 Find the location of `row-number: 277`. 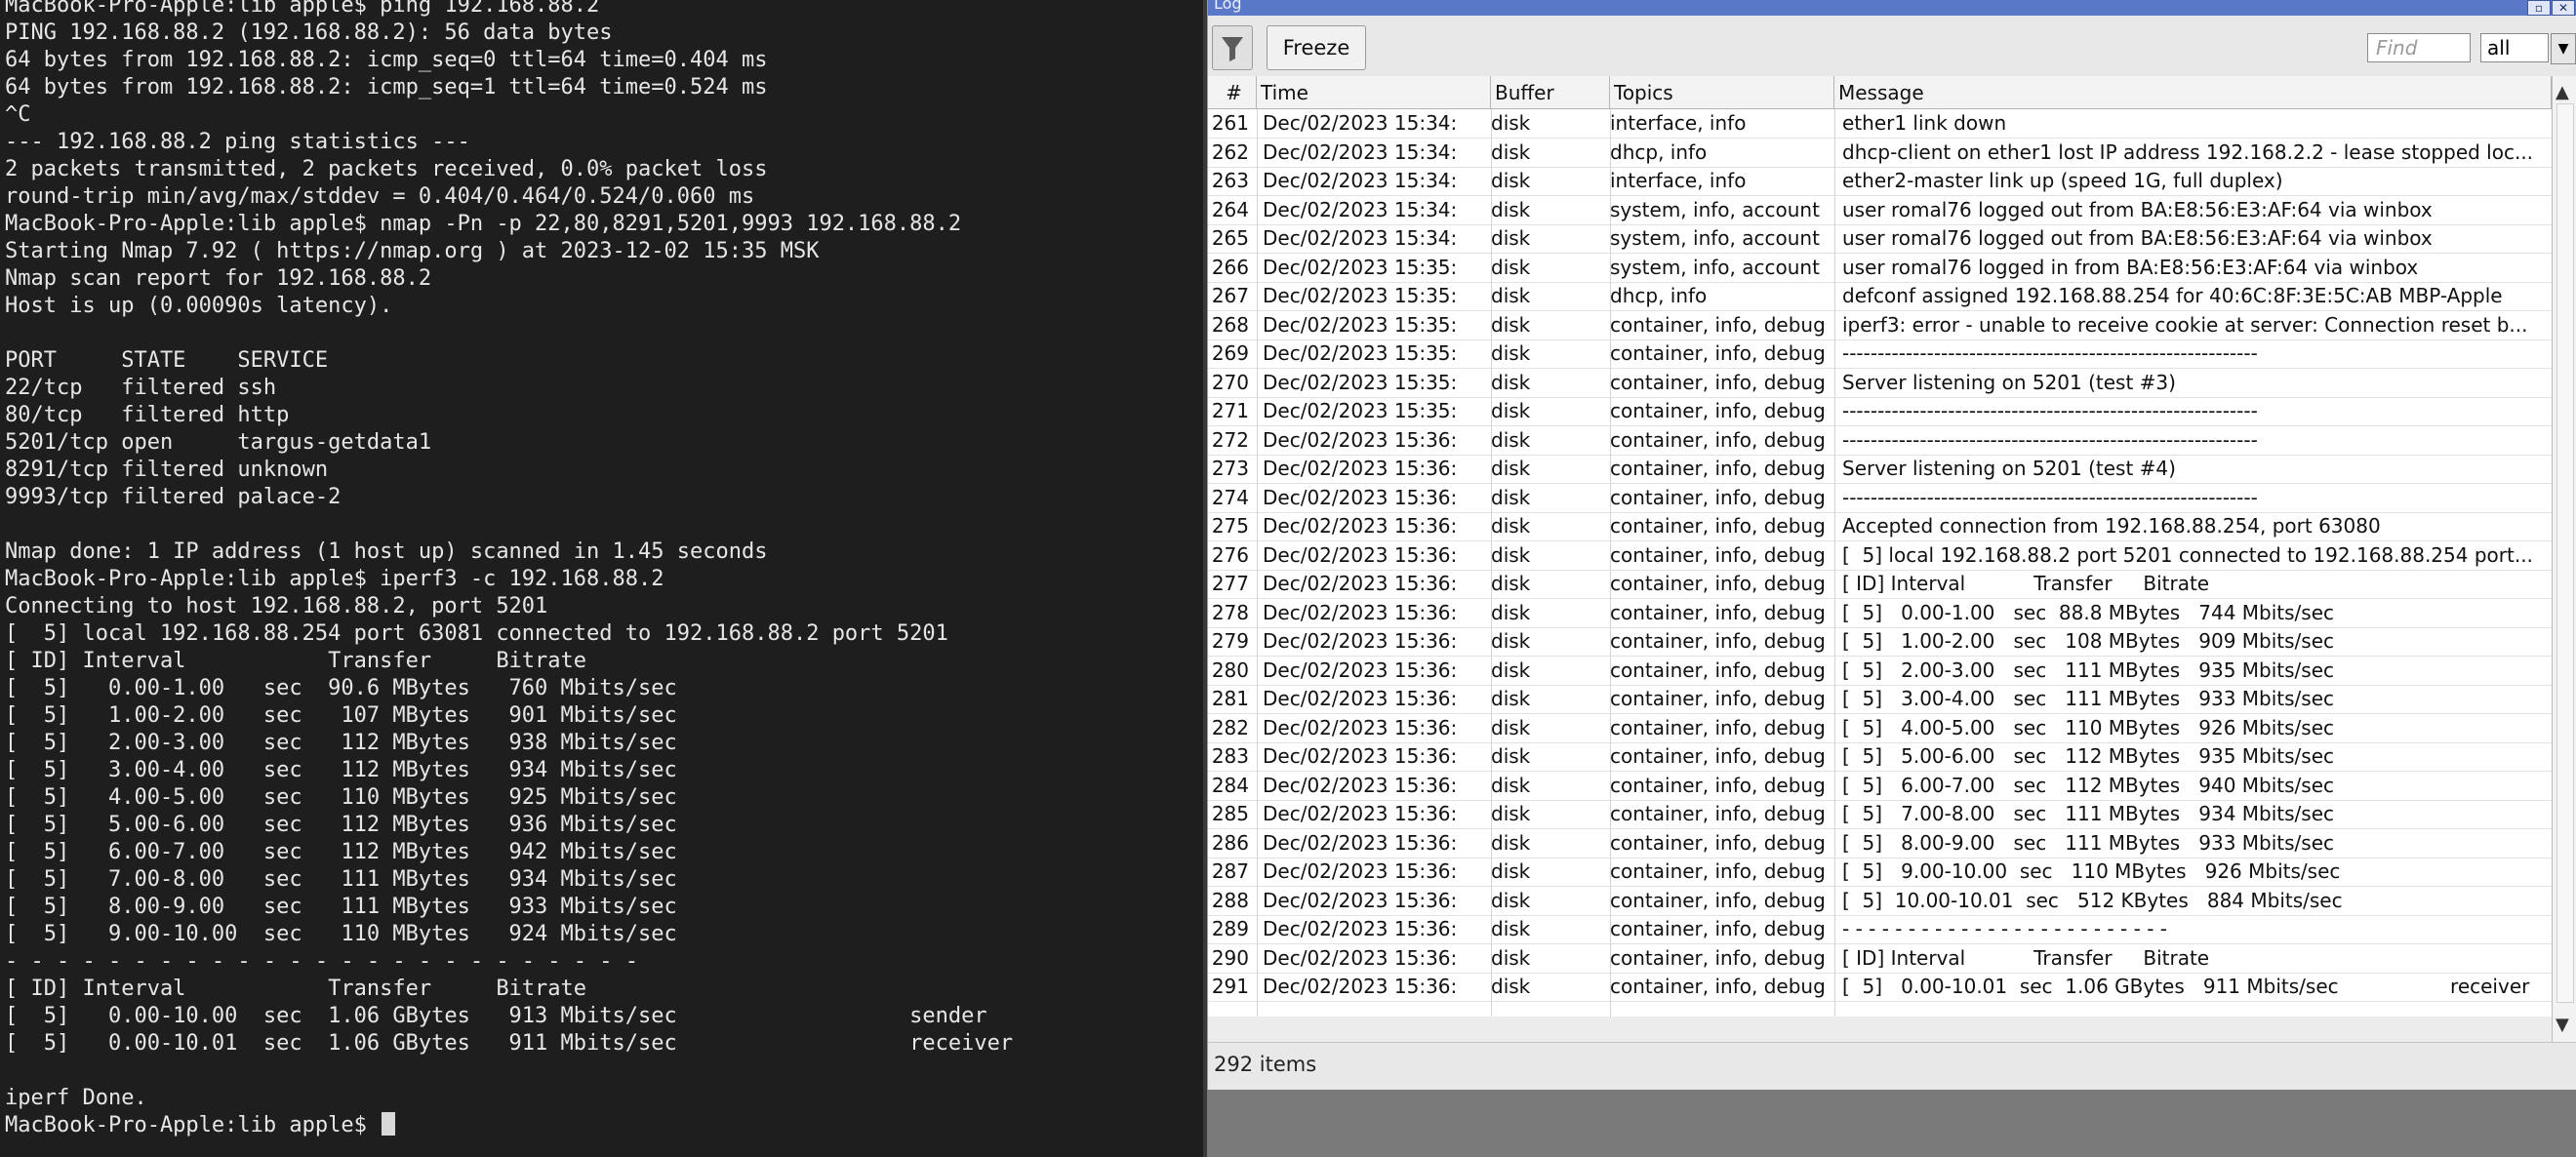

row-number: 277 is located at coordinates (1230, 583).